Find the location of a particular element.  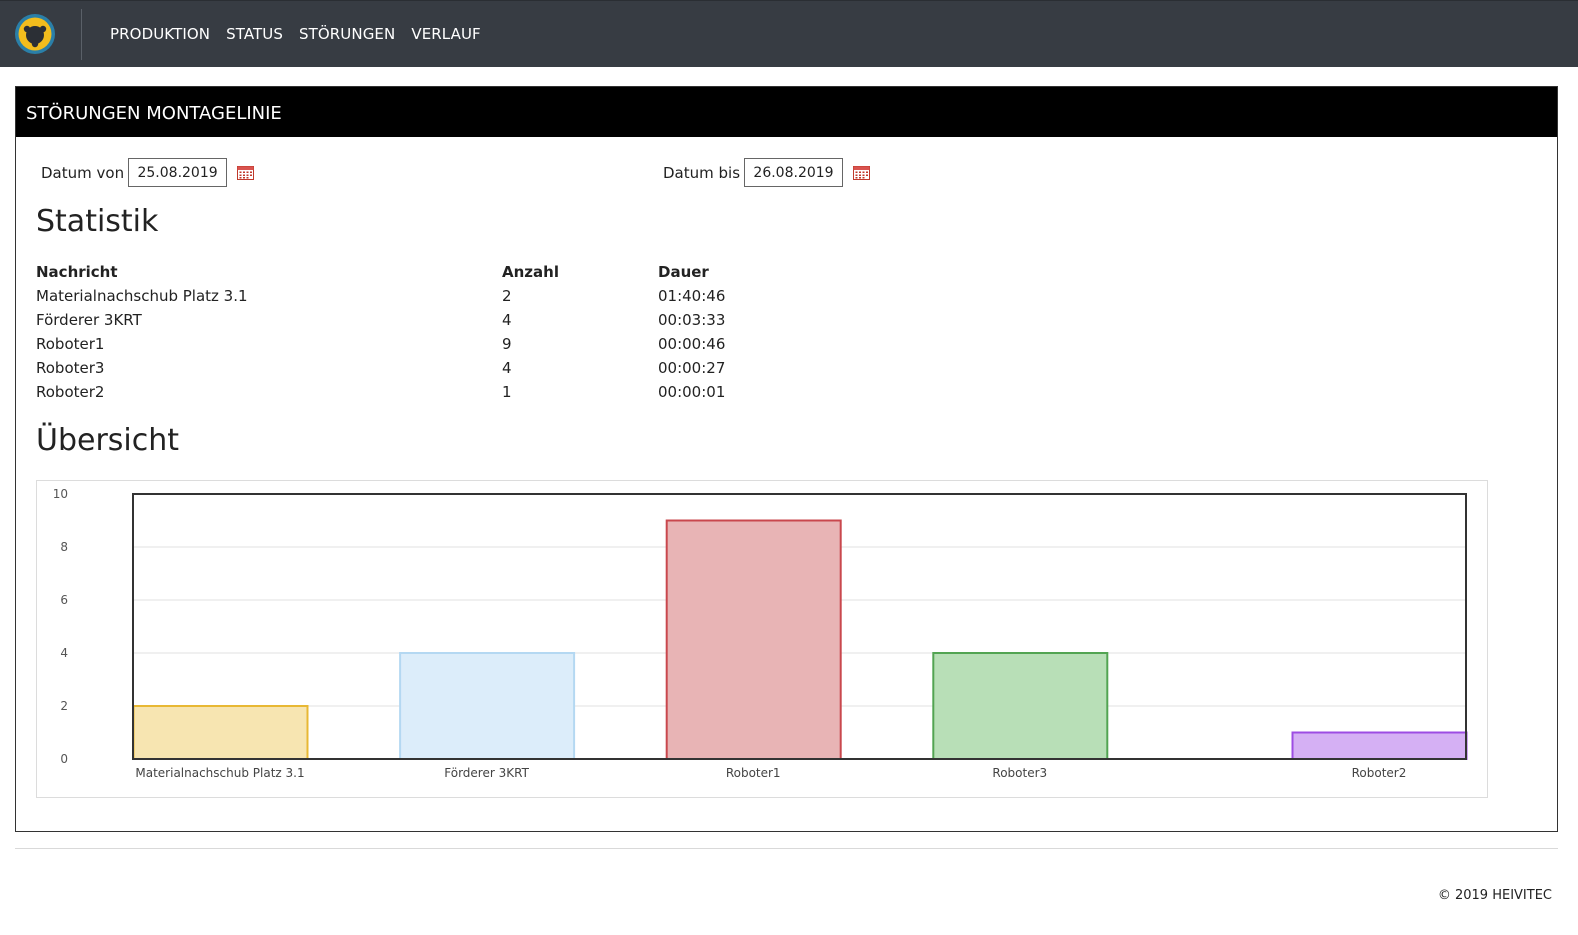

y-tick-label: 8 is located at coordinates (64, 547).